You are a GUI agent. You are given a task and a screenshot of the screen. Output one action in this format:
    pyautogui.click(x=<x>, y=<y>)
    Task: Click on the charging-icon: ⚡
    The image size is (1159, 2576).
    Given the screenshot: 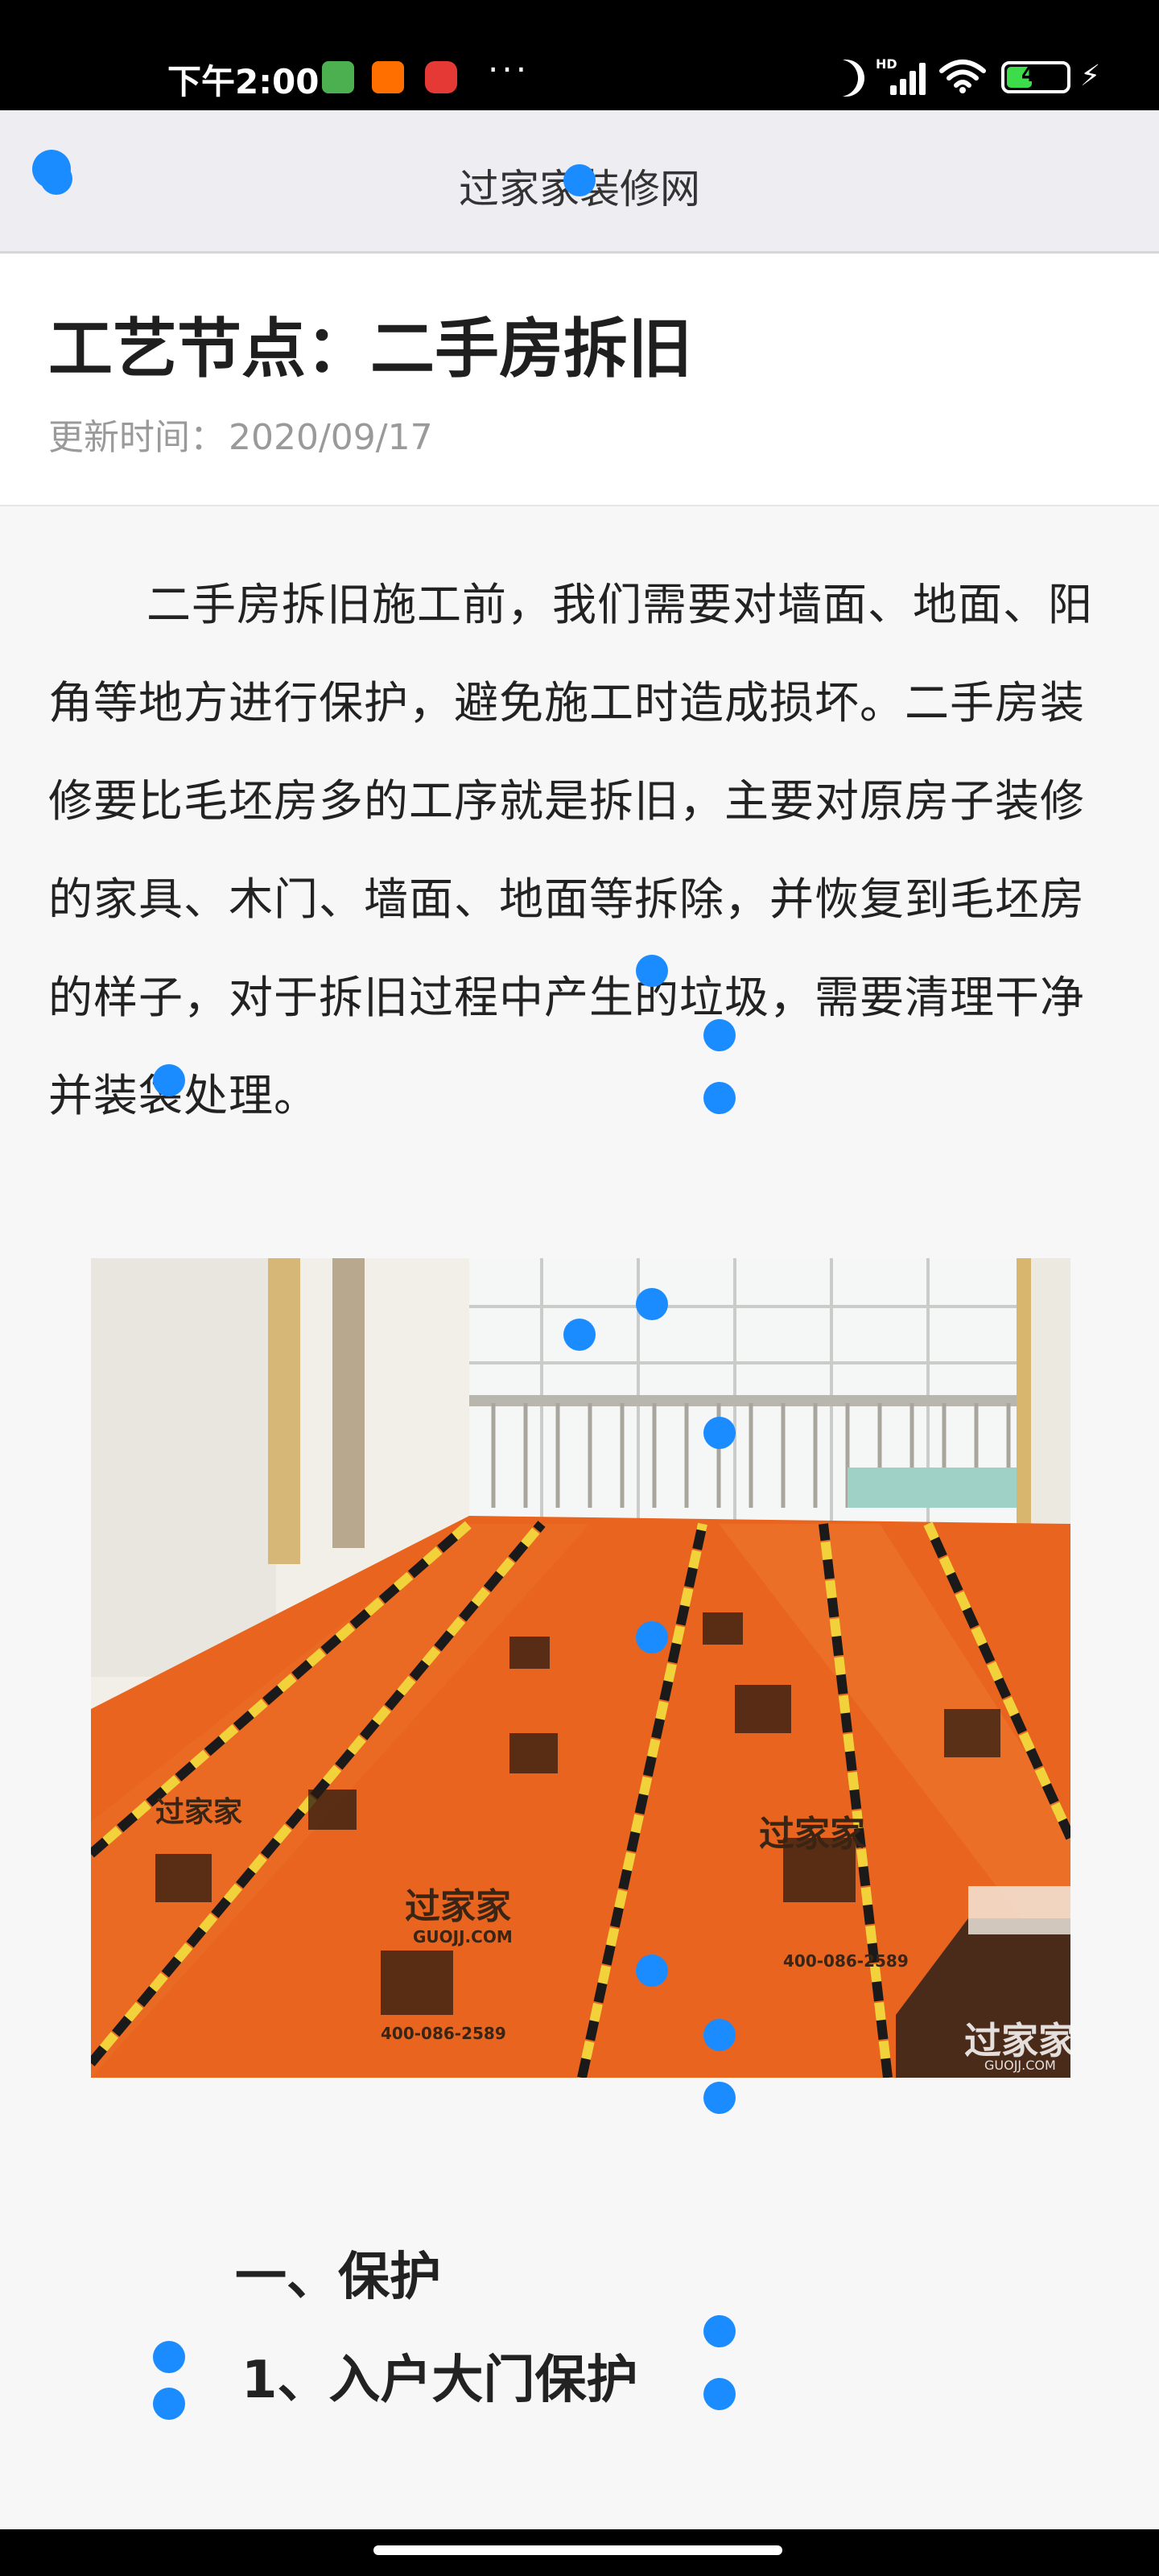 What is the action you would take?
    pyautogui.click(x=1090, y=76)
    